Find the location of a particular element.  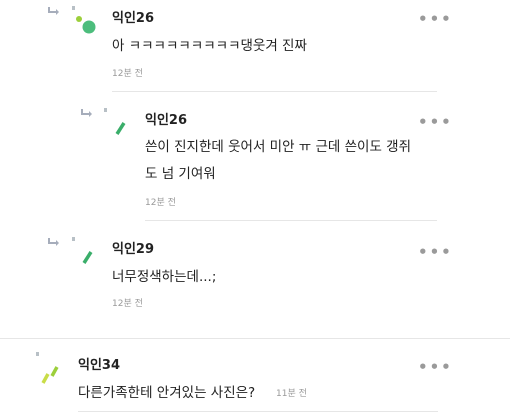

comment-timestamp: 11분 전 is located at coordinates (291, 394).